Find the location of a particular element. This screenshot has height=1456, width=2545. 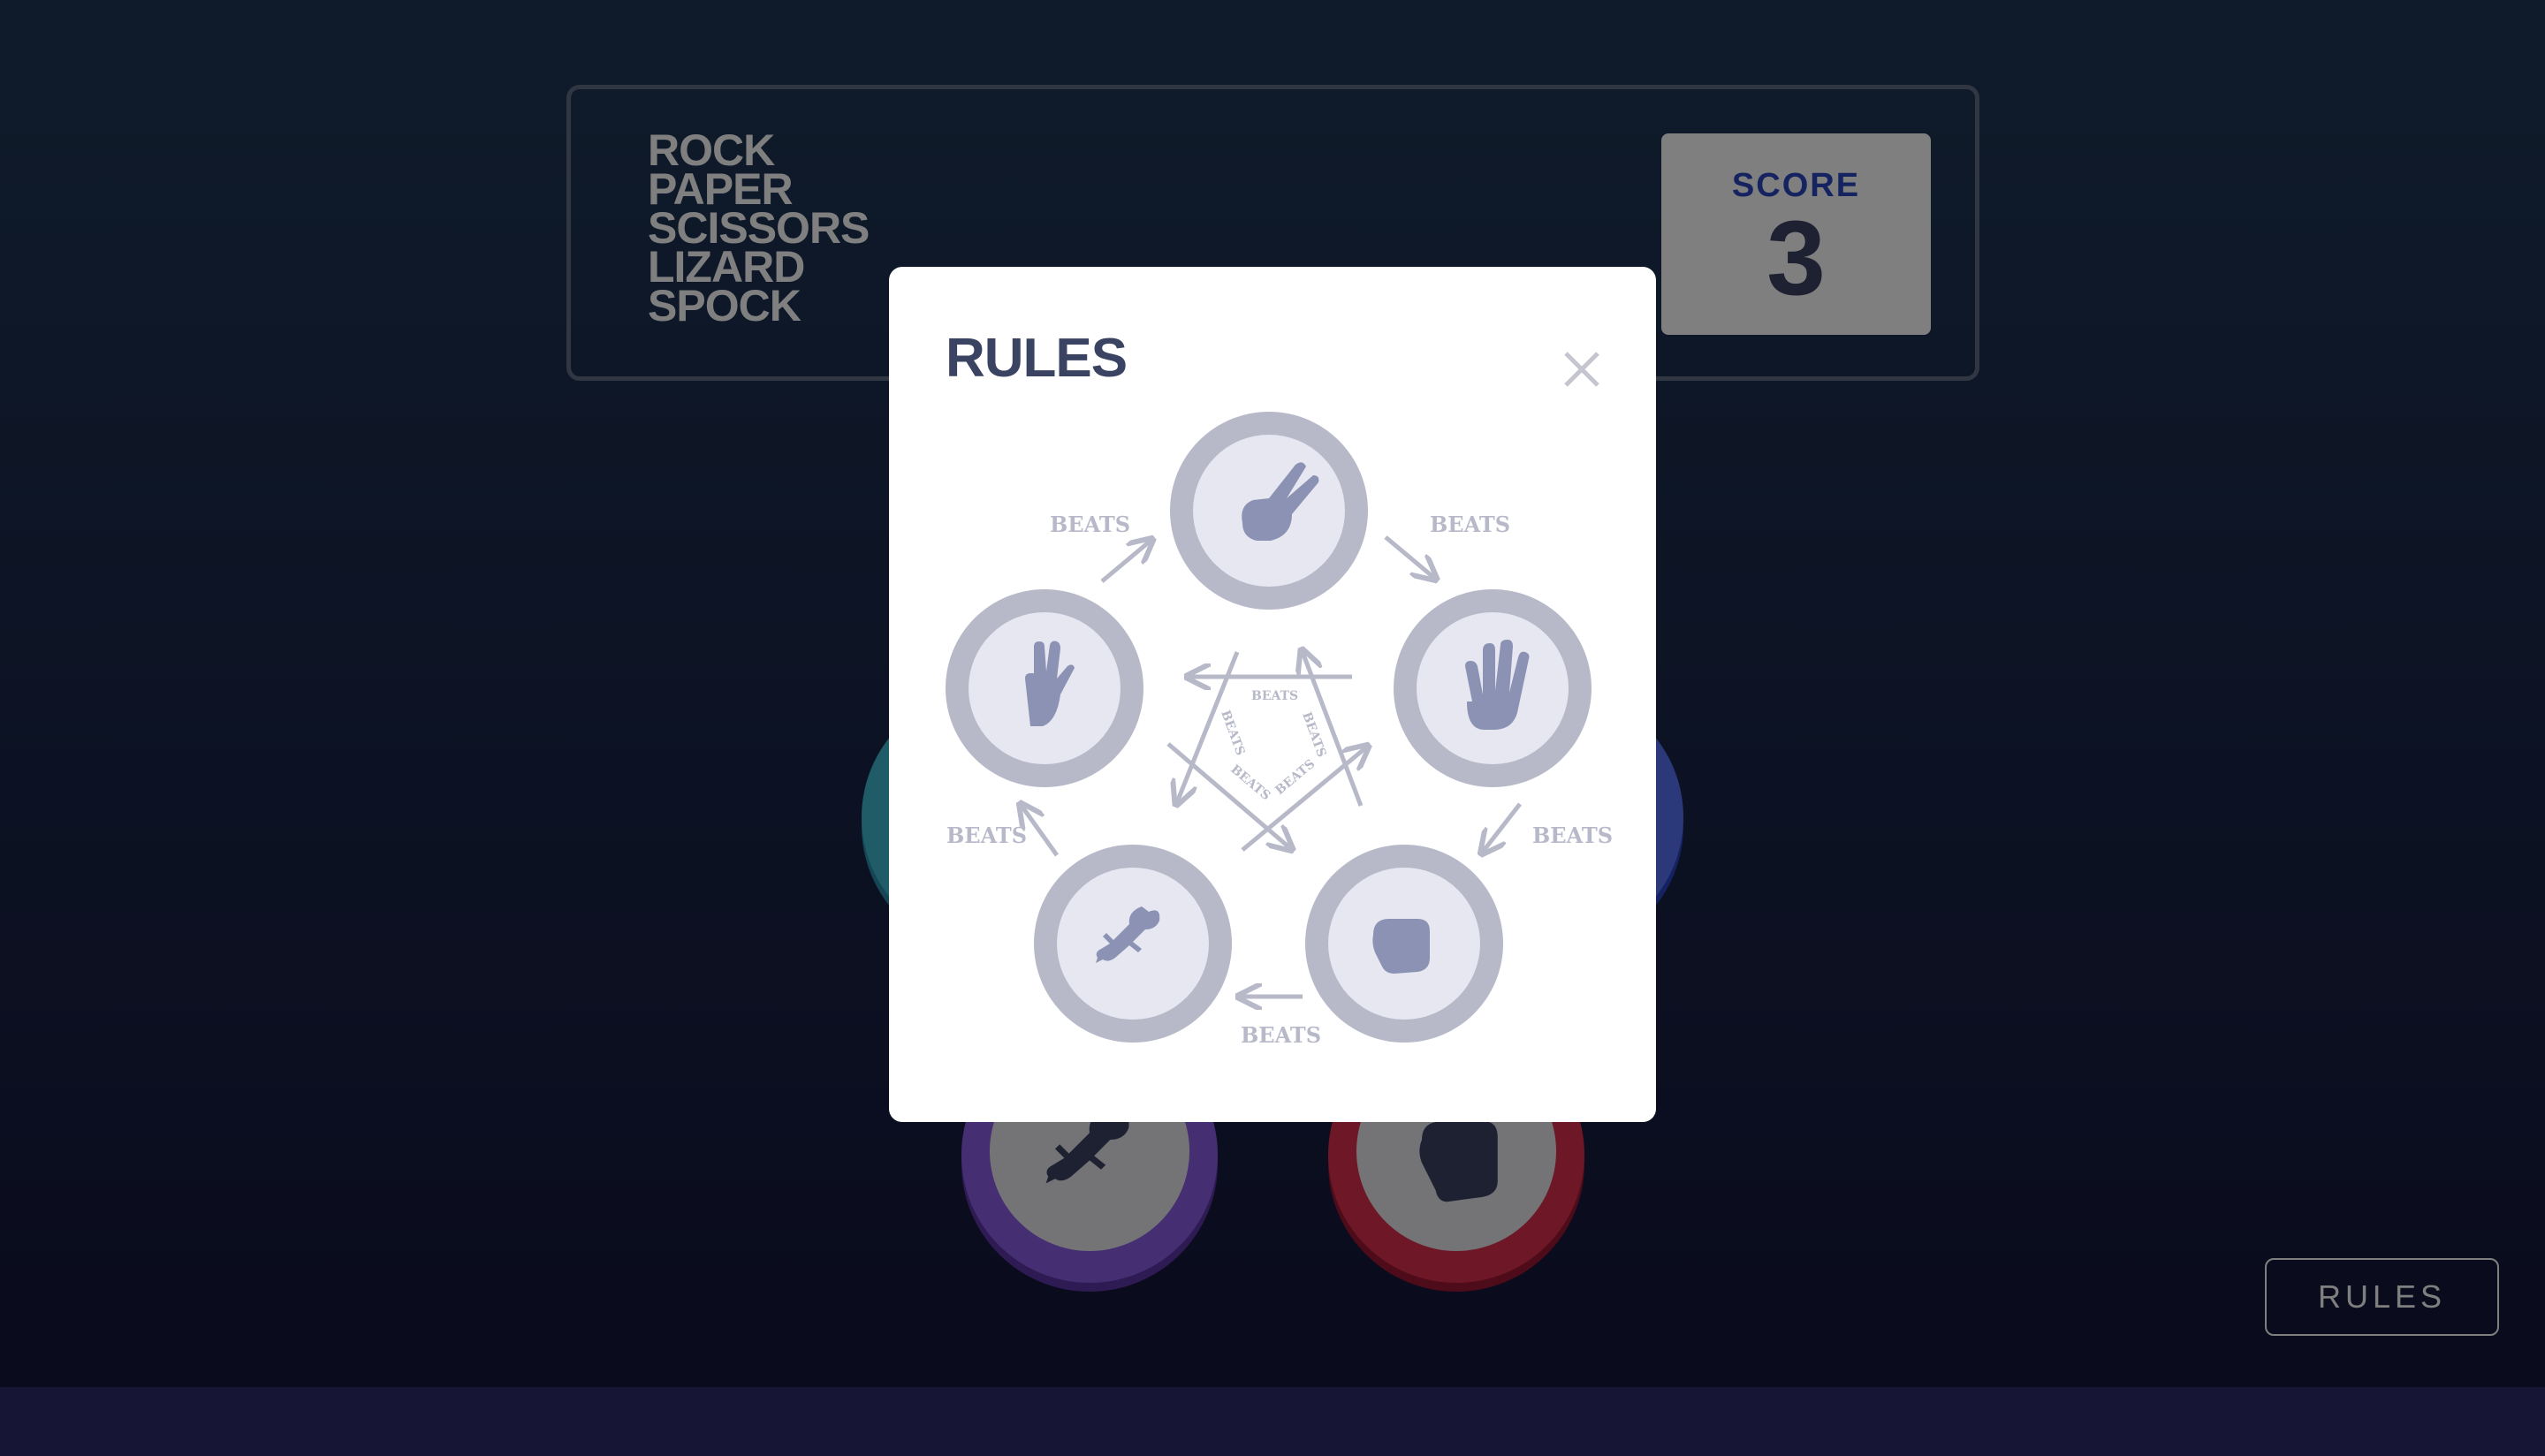

diagram-node-rock is located at coordinates (1404, 944).